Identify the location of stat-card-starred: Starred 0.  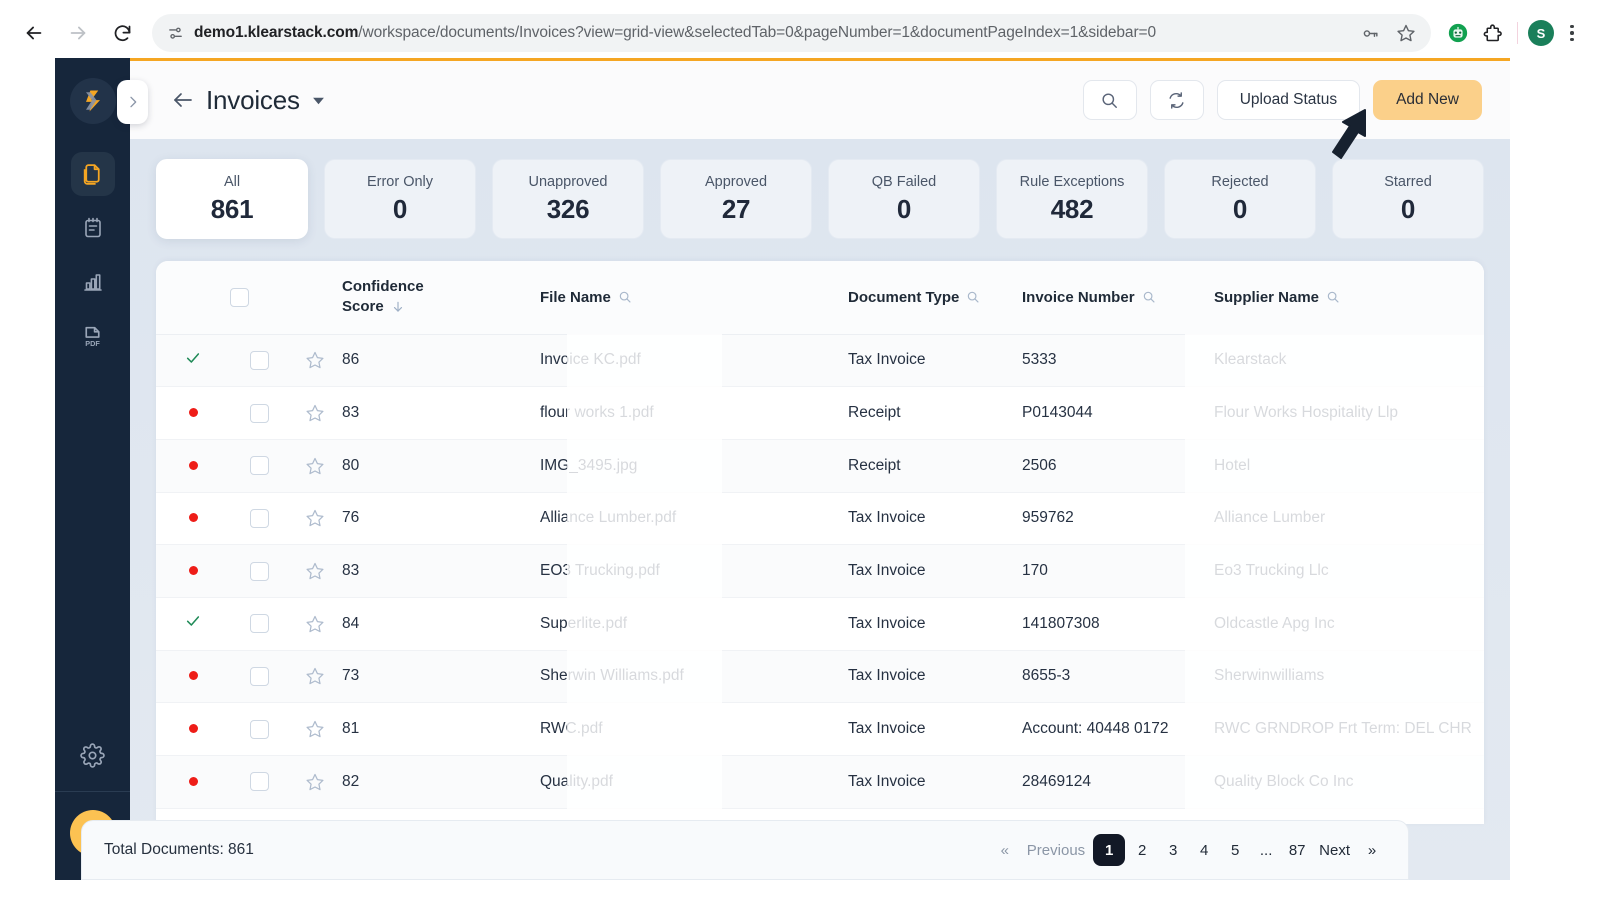
(1408, 199).